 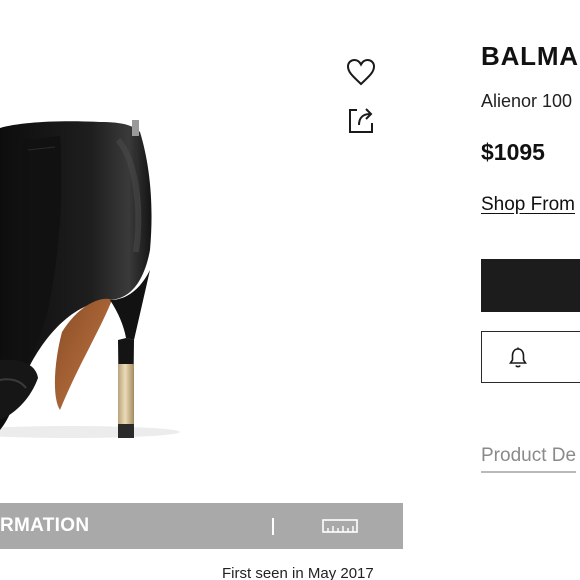 I want to click on brand-name: BALMA, so click(x=530, y=56).